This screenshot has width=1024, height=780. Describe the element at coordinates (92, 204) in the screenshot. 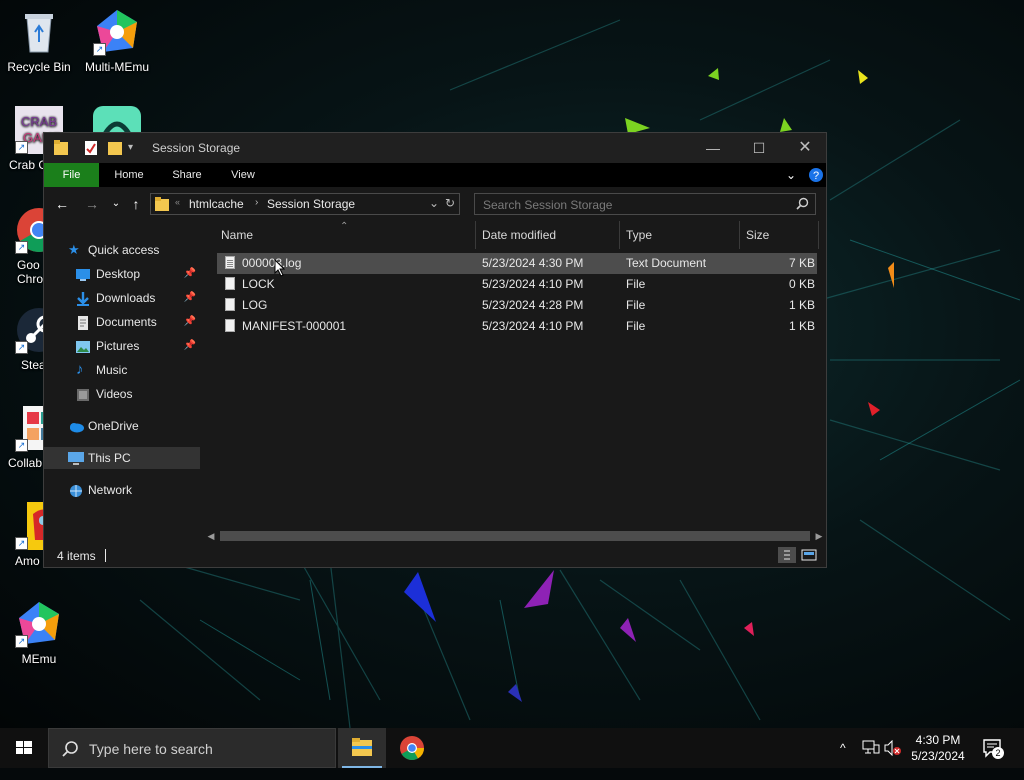

I see `forward-arrow-icon: →` at that location.